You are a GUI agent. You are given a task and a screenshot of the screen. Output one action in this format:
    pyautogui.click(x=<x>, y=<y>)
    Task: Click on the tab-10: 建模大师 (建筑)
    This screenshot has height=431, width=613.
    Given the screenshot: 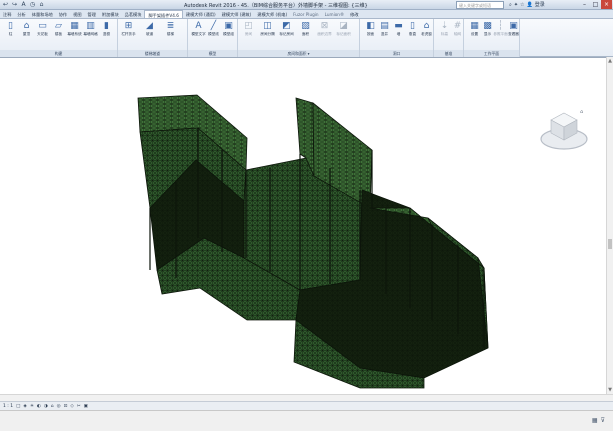 What is the action you would take?
    pyautogui.click(x=237, y=14)
    